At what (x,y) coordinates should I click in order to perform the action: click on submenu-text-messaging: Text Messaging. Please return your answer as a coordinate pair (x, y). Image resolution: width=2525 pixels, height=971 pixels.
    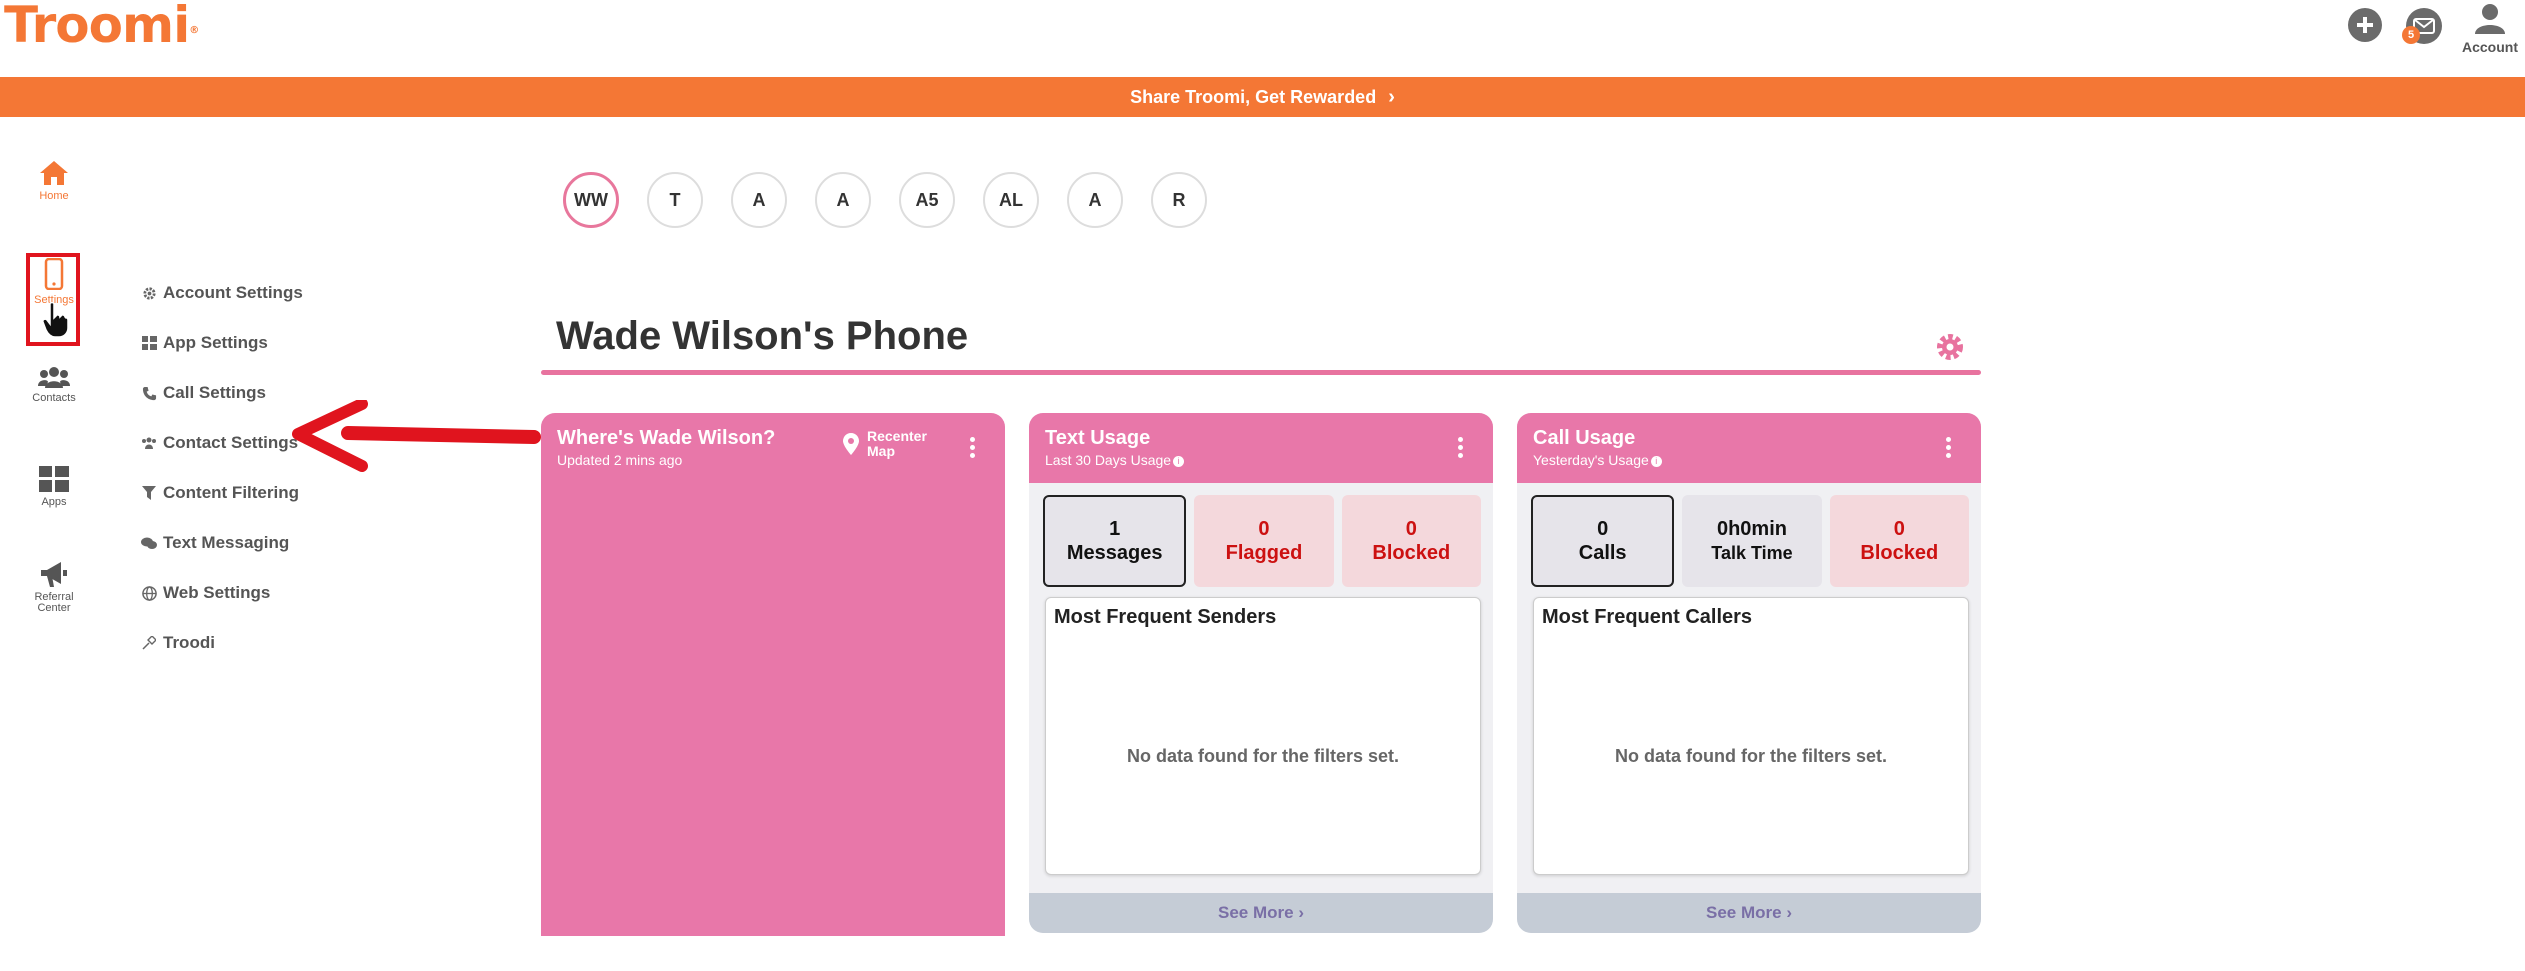
    Looking at the image, I should click on (221, 543).